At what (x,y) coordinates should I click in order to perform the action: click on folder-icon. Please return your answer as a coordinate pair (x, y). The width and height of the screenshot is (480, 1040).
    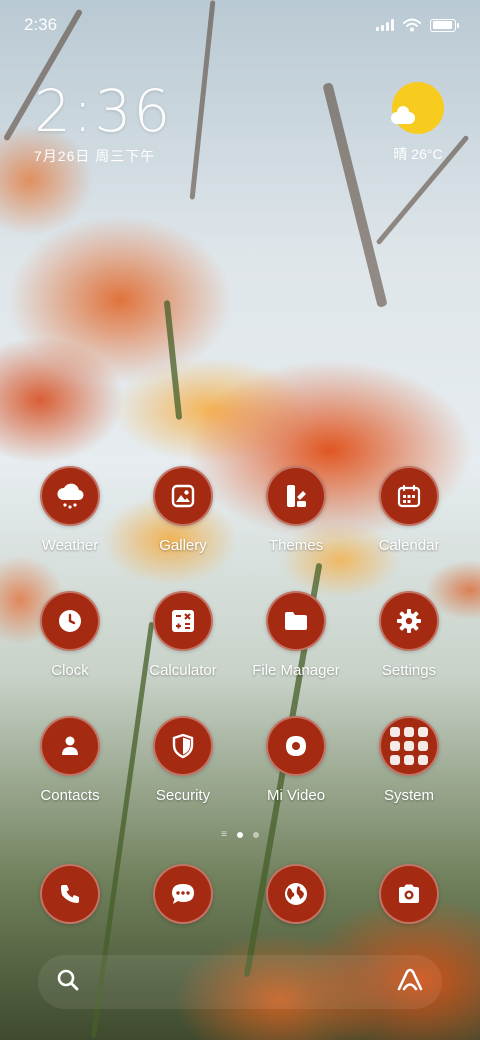
    Looking at the image, I should click on (296, 621).